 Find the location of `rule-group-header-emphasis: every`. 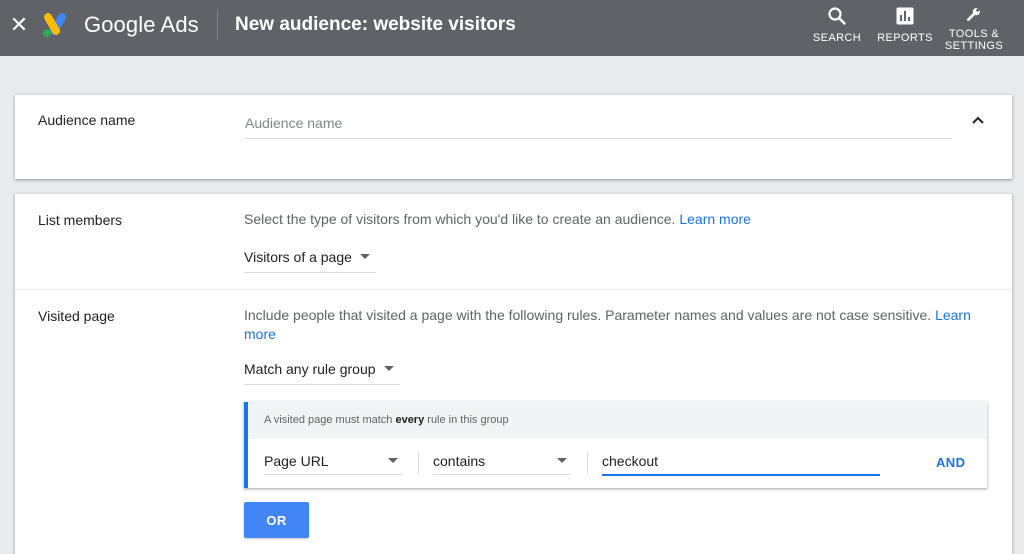

rule-group-header-emphasis: every is located at coordinates (410, 420).